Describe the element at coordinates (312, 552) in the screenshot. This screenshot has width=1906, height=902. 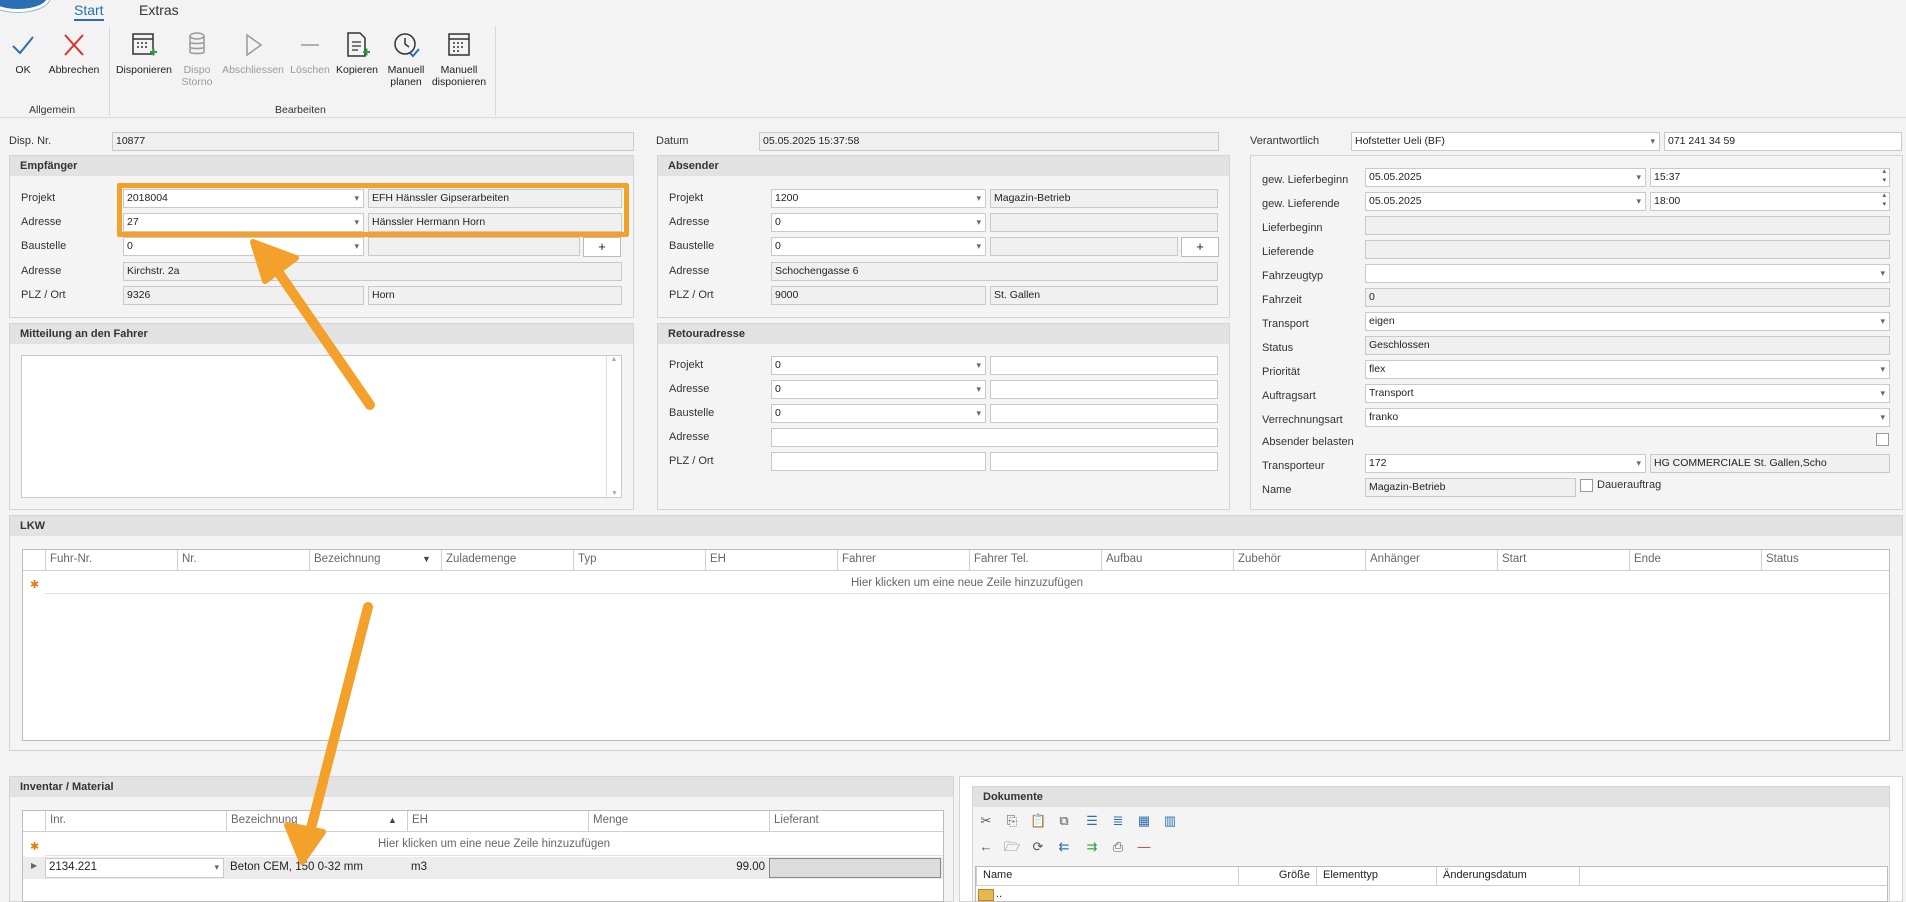
I see `annotation-arrows` at that location.